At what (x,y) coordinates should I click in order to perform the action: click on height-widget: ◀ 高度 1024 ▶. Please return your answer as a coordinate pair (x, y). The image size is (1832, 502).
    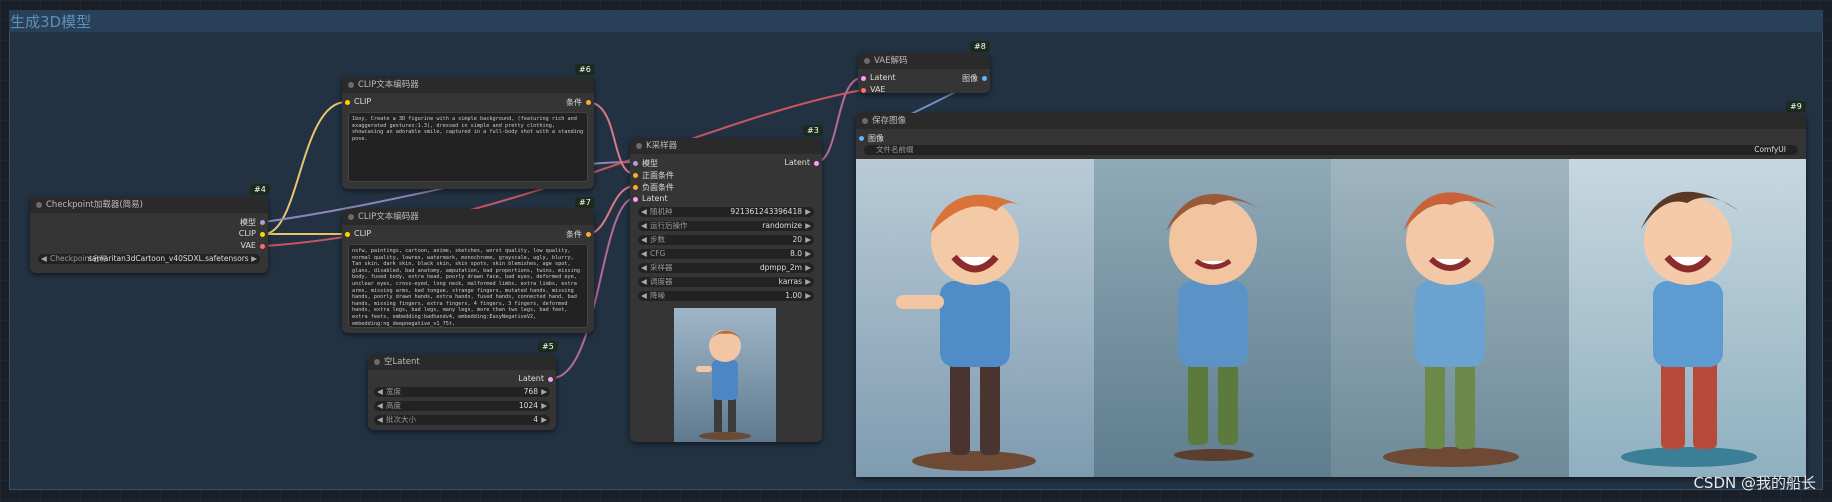
    Looking at the image, I should click on (462, 406).